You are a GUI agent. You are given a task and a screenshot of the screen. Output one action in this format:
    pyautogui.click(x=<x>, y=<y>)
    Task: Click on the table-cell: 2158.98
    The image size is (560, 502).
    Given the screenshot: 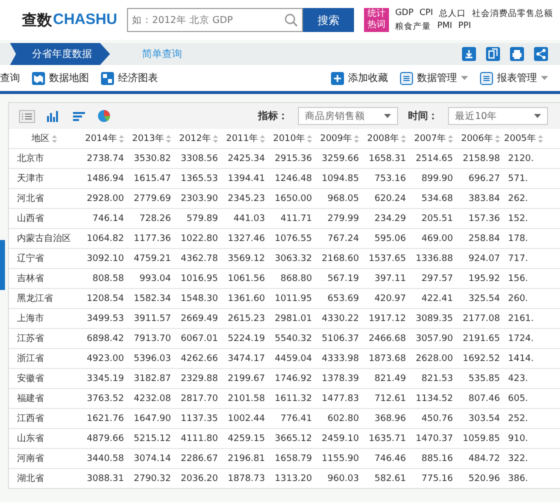 What is the action you would take?
    pyautogui.click(x=478, y=158)
    